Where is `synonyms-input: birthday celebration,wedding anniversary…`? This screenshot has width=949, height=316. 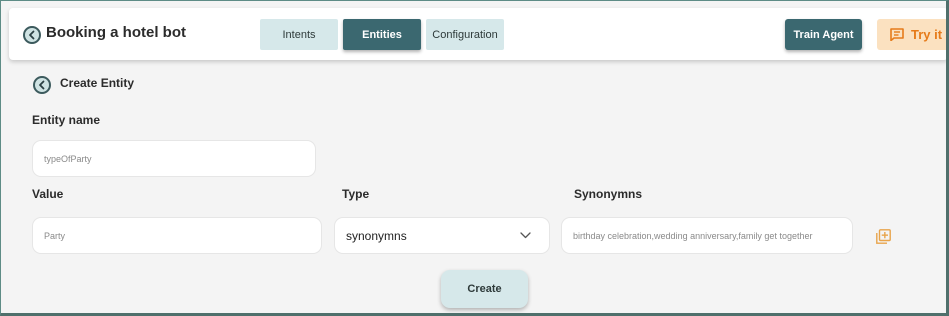
synonyms-input: birthday celebration,wedding anniversary… is located at coordinates (707, 235).